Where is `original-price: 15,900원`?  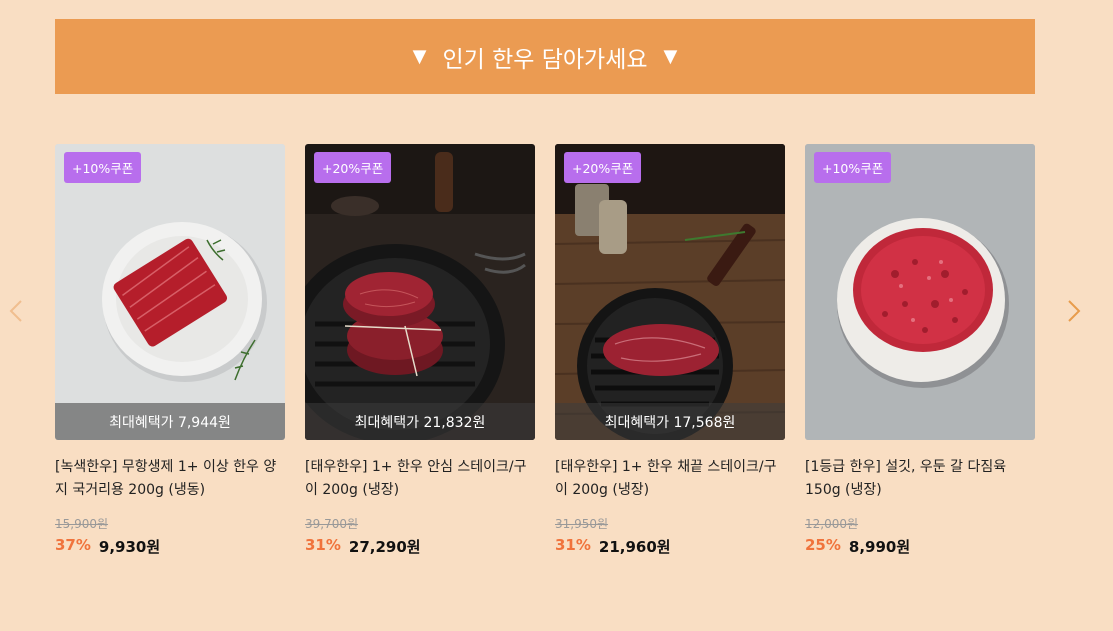 original-price: 15,900원 is located at coordinates (82, 524).